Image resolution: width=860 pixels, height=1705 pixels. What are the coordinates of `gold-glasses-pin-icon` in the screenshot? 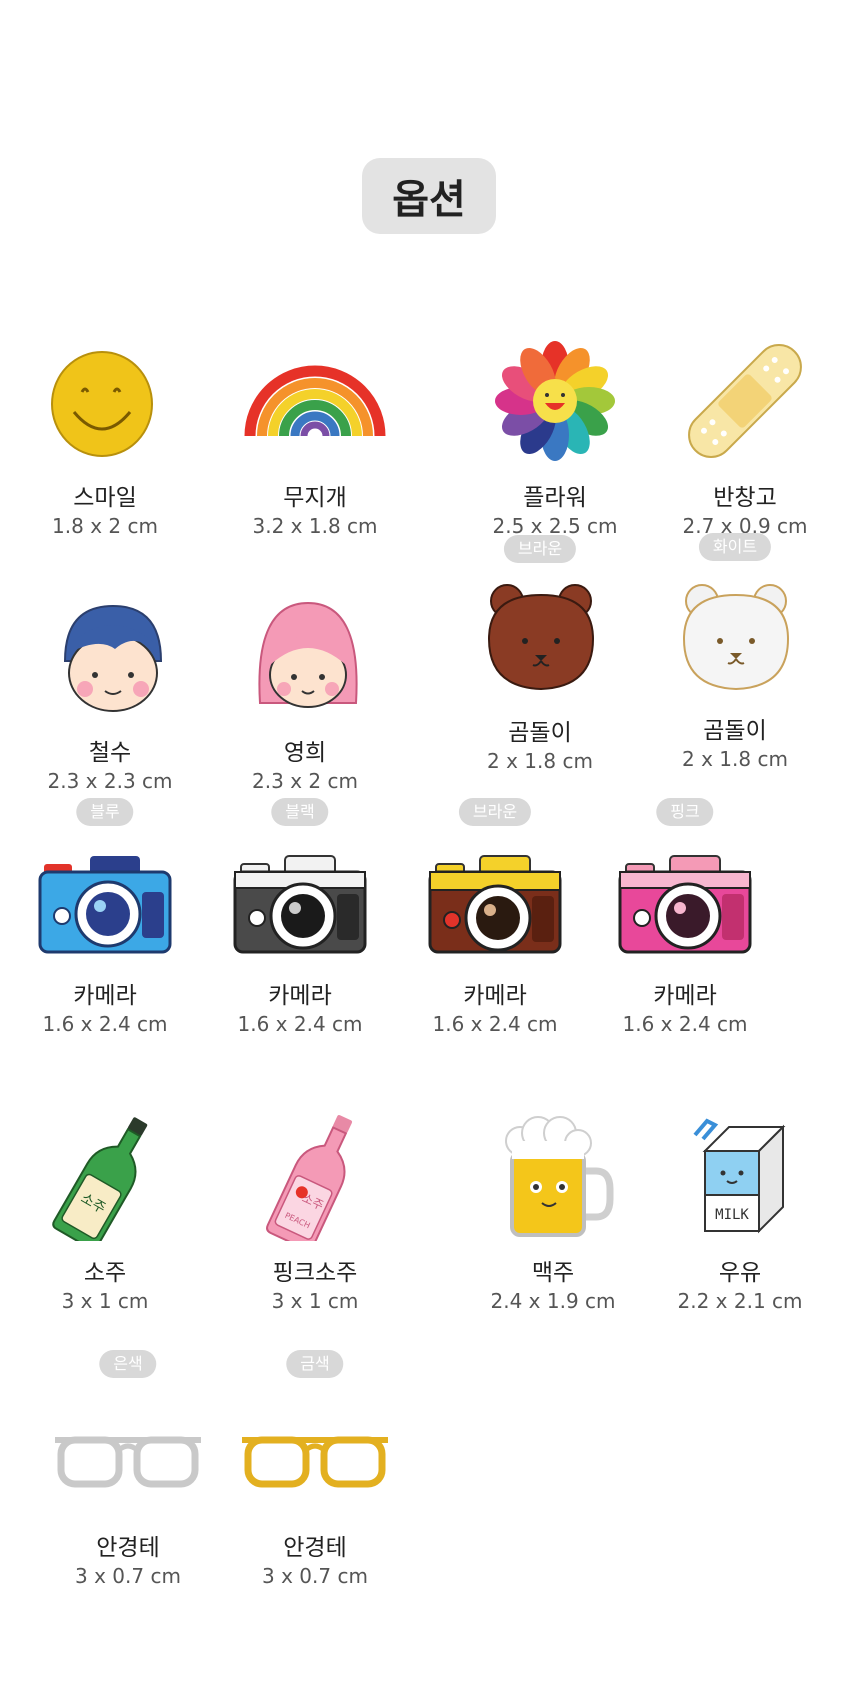 It's located at (315, 1451).